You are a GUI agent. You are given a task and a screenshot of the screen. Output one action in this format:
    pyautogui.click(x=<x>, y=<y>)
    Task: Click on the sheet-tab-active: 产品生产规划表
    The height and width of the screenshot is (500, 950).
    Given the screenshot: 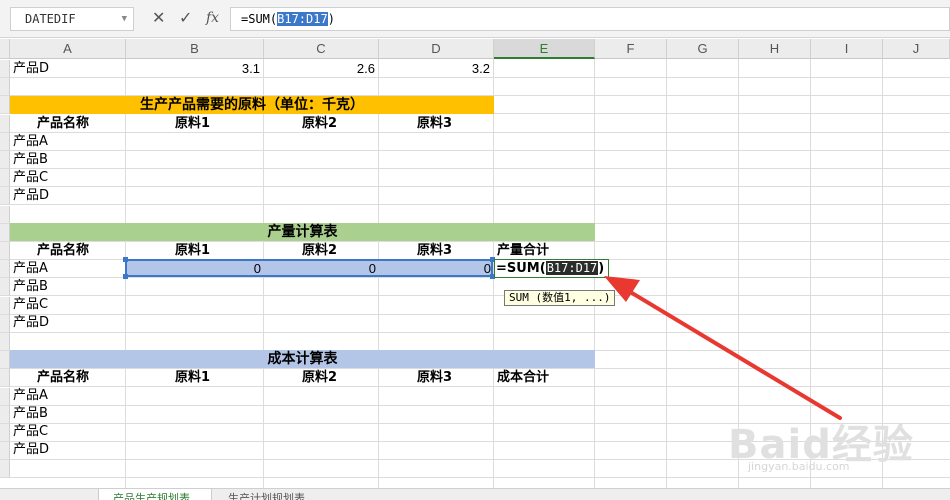 What is the action you would take?
    pyautogui.click(x=155, y=494)
    